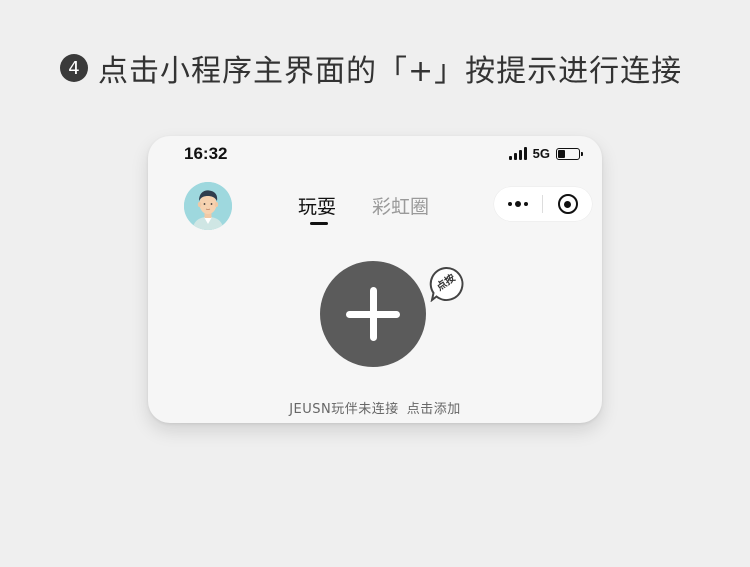 The width and height of the screenshot is (750, 567). I want to click on instruction-text: 点击小程序主界面的「+」按提示进行连接, so click(390, 71).